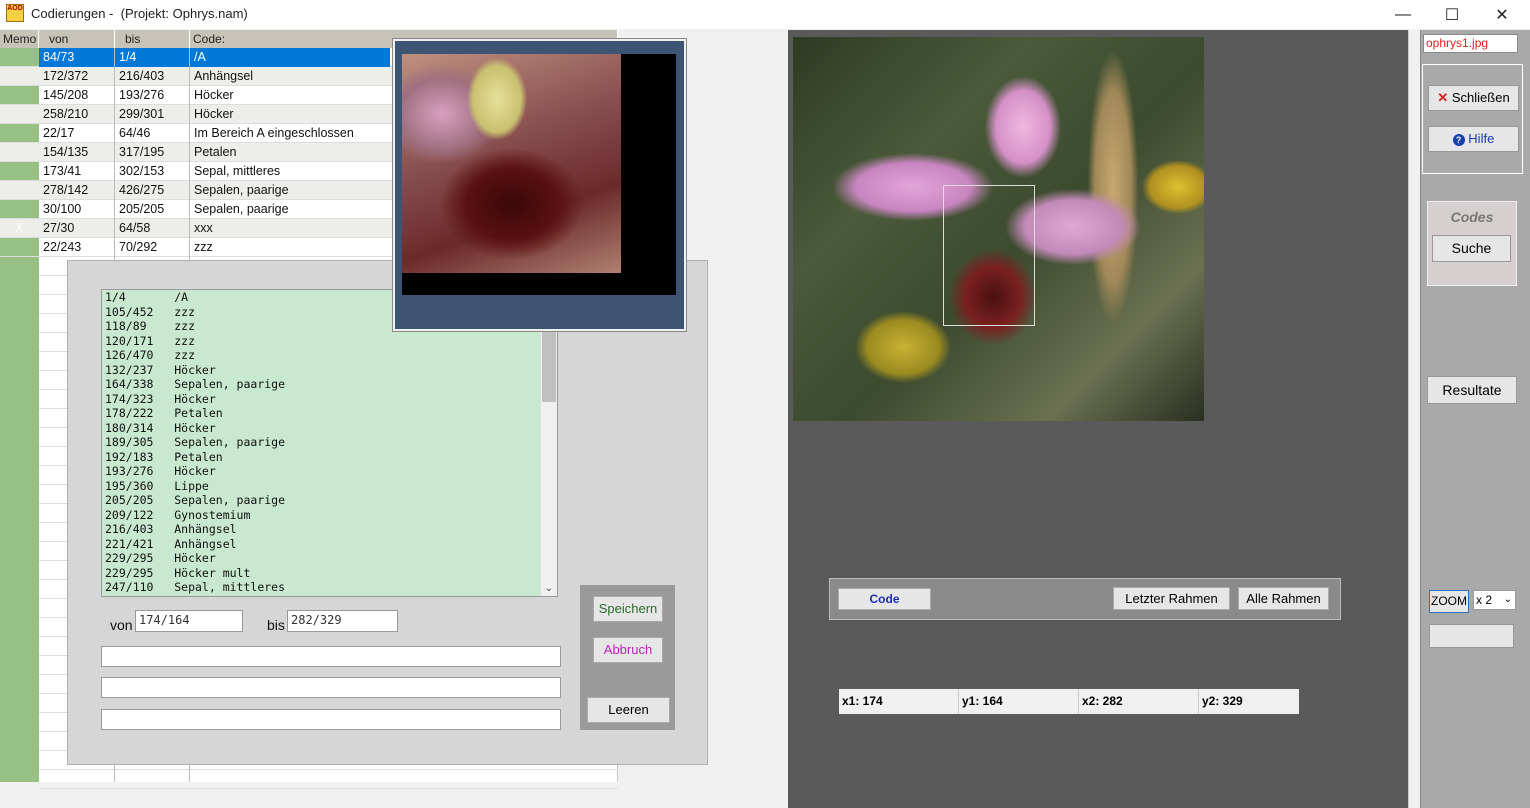 The height and width of the screenshot is (808, 1530). I want to click on maximize-button: ☐, so click(1452, 14).